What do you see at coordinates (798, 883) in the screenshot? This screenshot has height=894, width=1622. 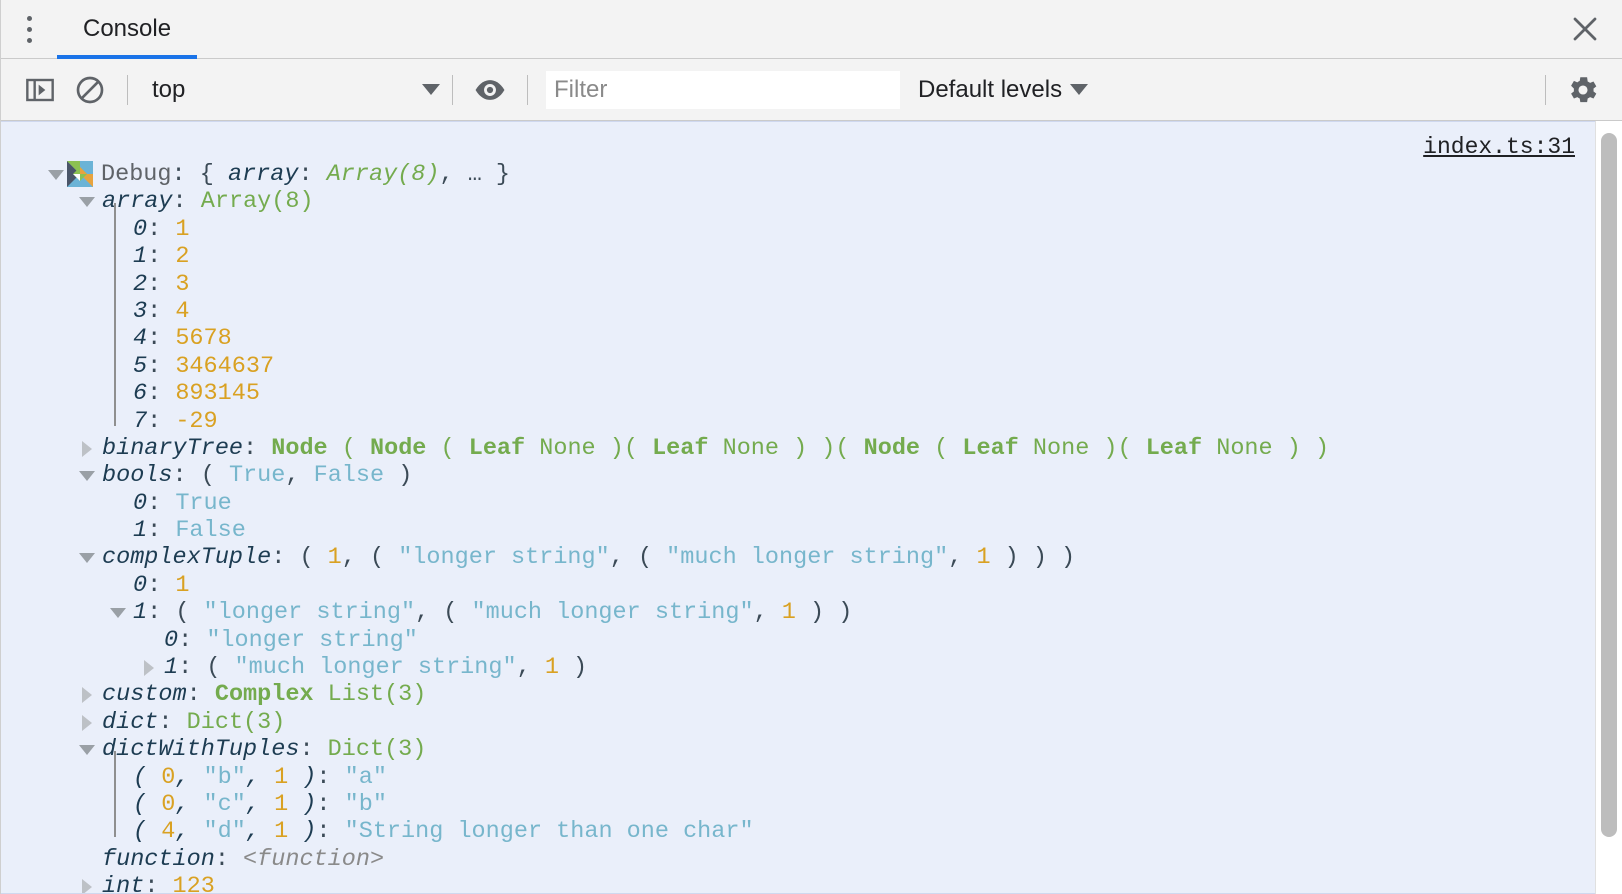 I see `tree-row: int: 123` at bounding box center [798, 883].